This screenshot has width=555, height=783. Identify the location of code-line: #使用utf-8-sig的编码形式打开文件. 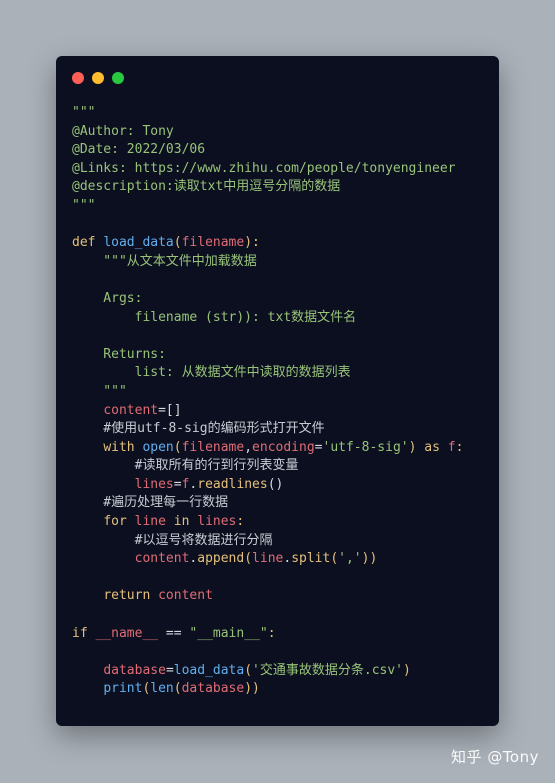
(281, 429).